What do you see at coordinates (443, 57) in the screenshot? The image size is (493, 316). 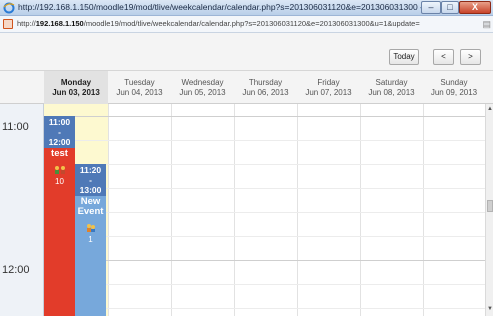 I see `previous-week-button: <` at bounding box center [443, 57].